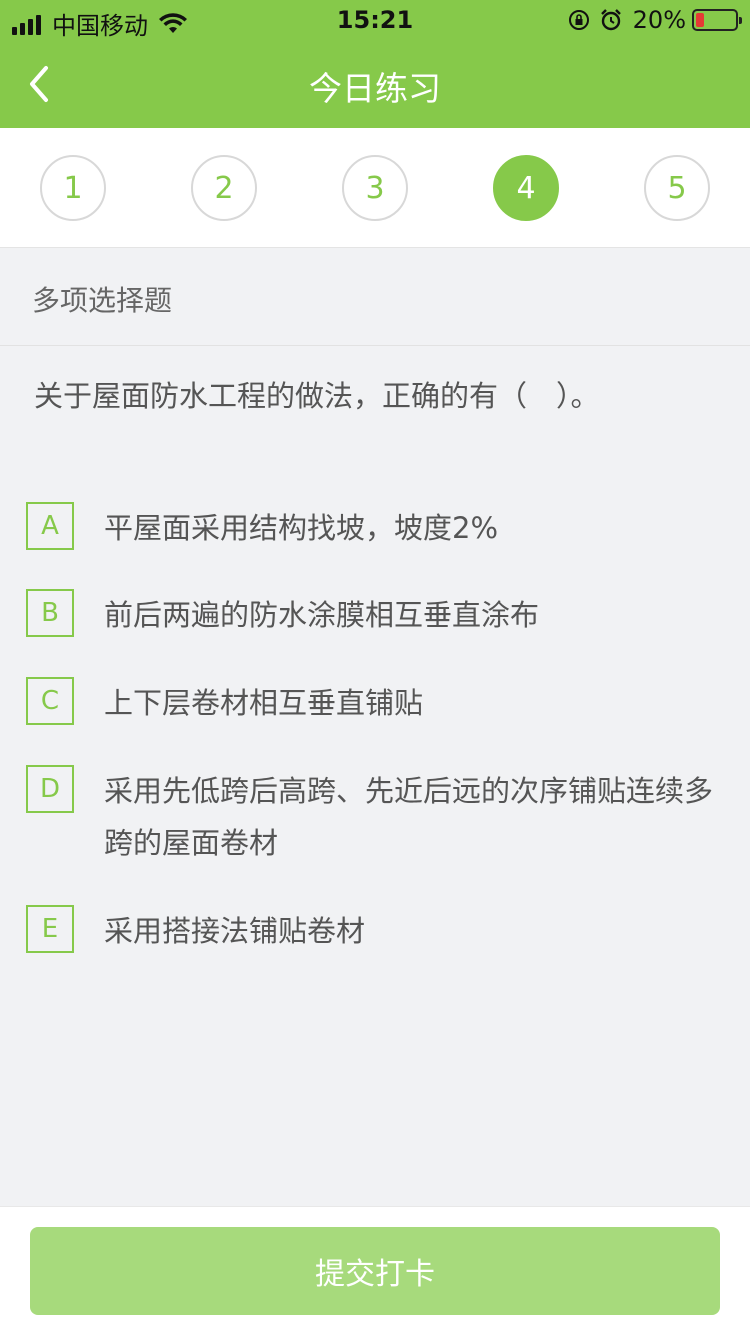 The width and height of the screenshot is (750, 1334). Describe the element at coordinates (73, 188) in the screenshot. I see `step-1: 1` at that location.